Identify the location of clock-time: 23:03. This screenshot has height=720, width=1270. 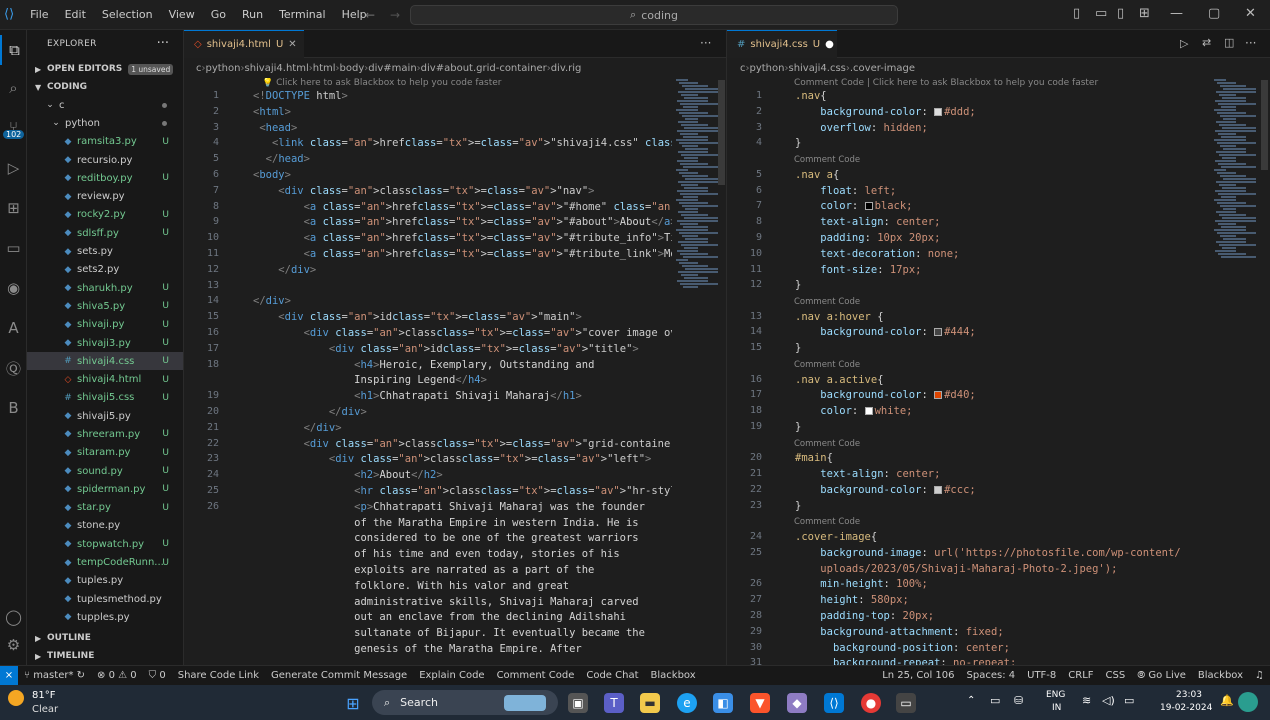
(1189, 695).